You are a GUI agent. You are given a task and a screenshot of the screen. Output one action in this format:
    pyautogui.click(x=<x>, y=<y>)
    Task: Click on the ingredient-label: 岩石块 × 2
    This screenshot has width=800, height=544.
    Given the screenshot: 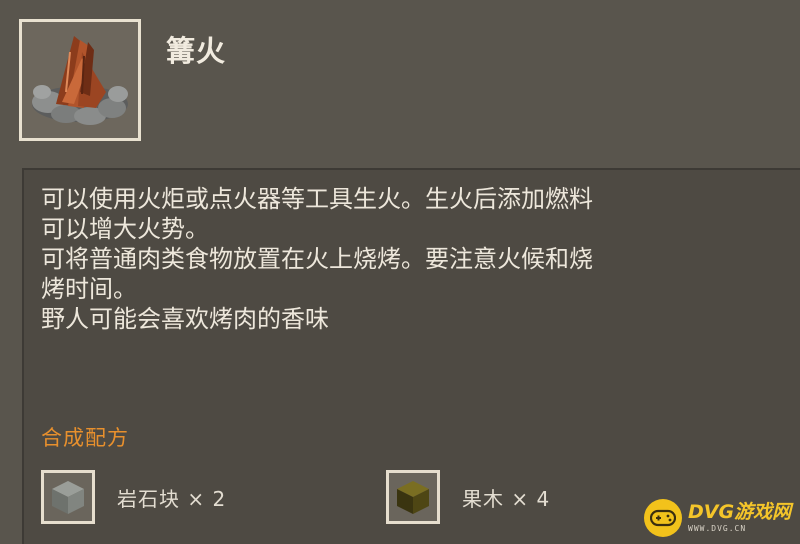 What is the action you would take?
    pyautogui.click(x=172, y=498)
    